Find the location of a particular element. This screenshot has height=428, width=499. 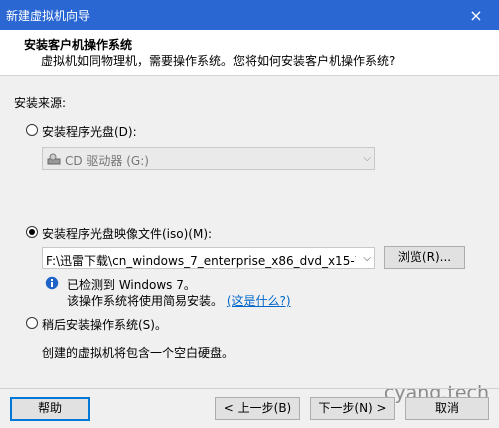

detected-os-text: 已检测到 Windows 7。 is located at coordinates (131, 285).